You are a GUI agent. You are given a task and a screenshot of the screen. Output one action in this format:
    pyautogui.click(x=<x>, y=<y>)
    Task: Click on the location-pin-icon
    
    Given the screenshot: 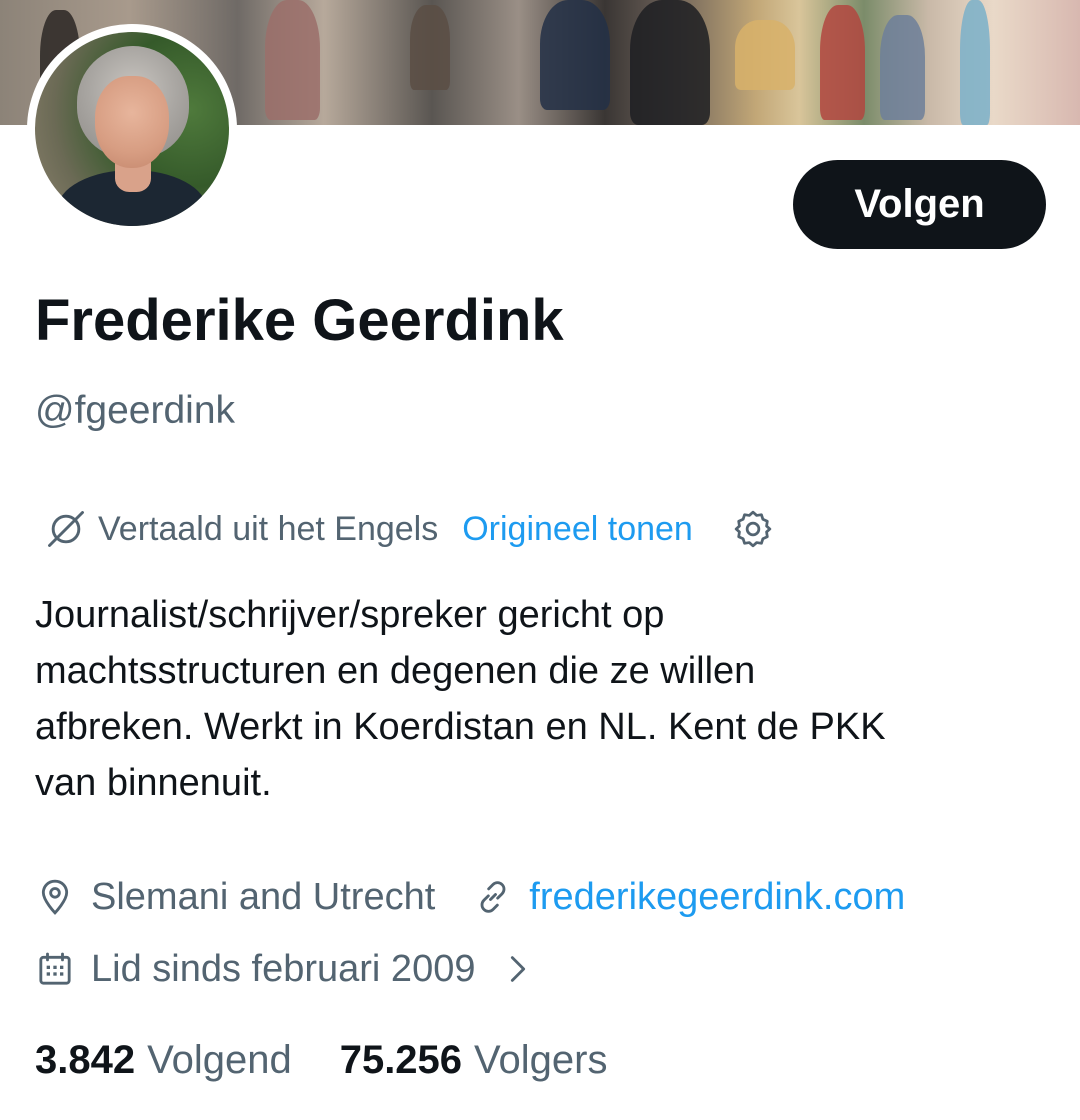 What is the action you would take?
    pyautogui.click(x=55, y=897)
    